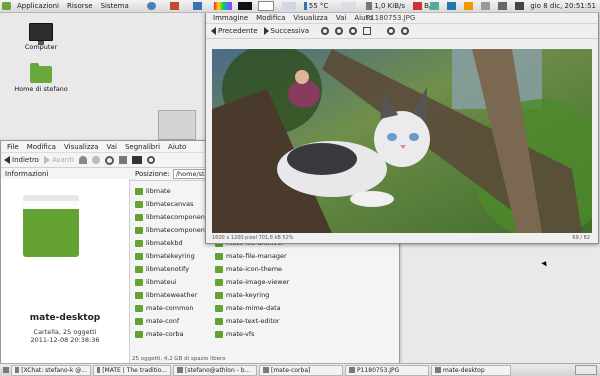 The height and width of the screenshot is (376, 600). I want to click on network-monitor-icon, so click(349, 6).